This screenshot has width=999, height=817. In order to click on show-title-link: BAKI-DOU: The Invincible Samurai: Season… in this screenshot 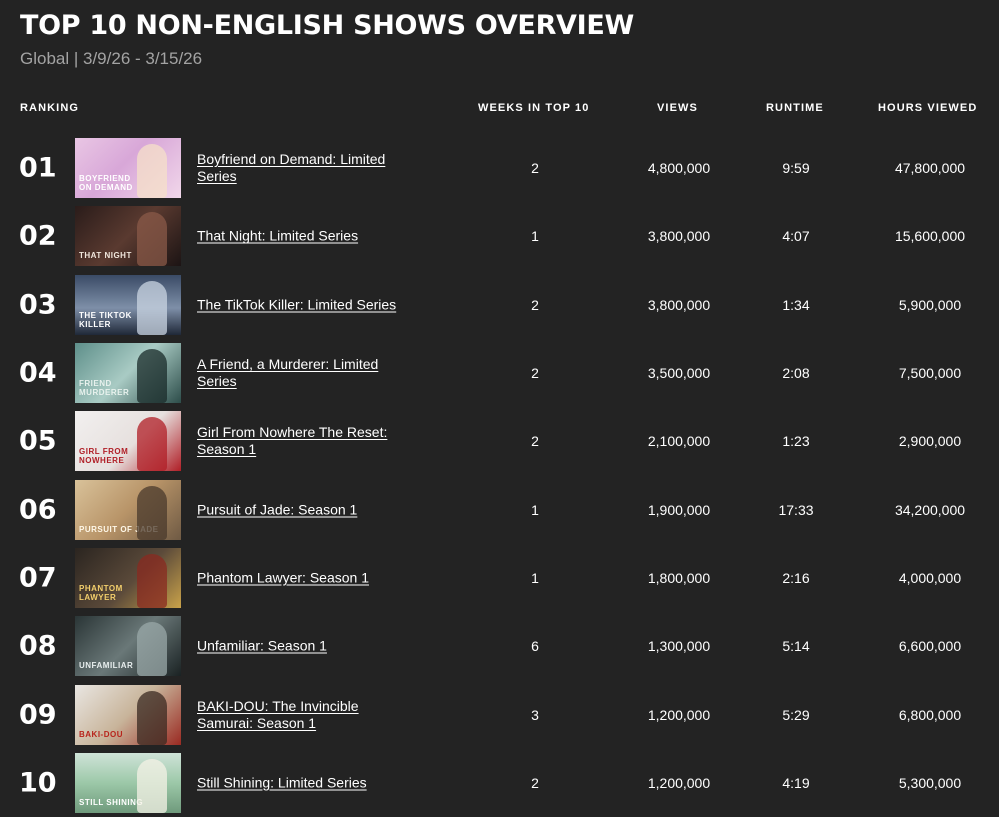, I will do `click(304, 715)`.